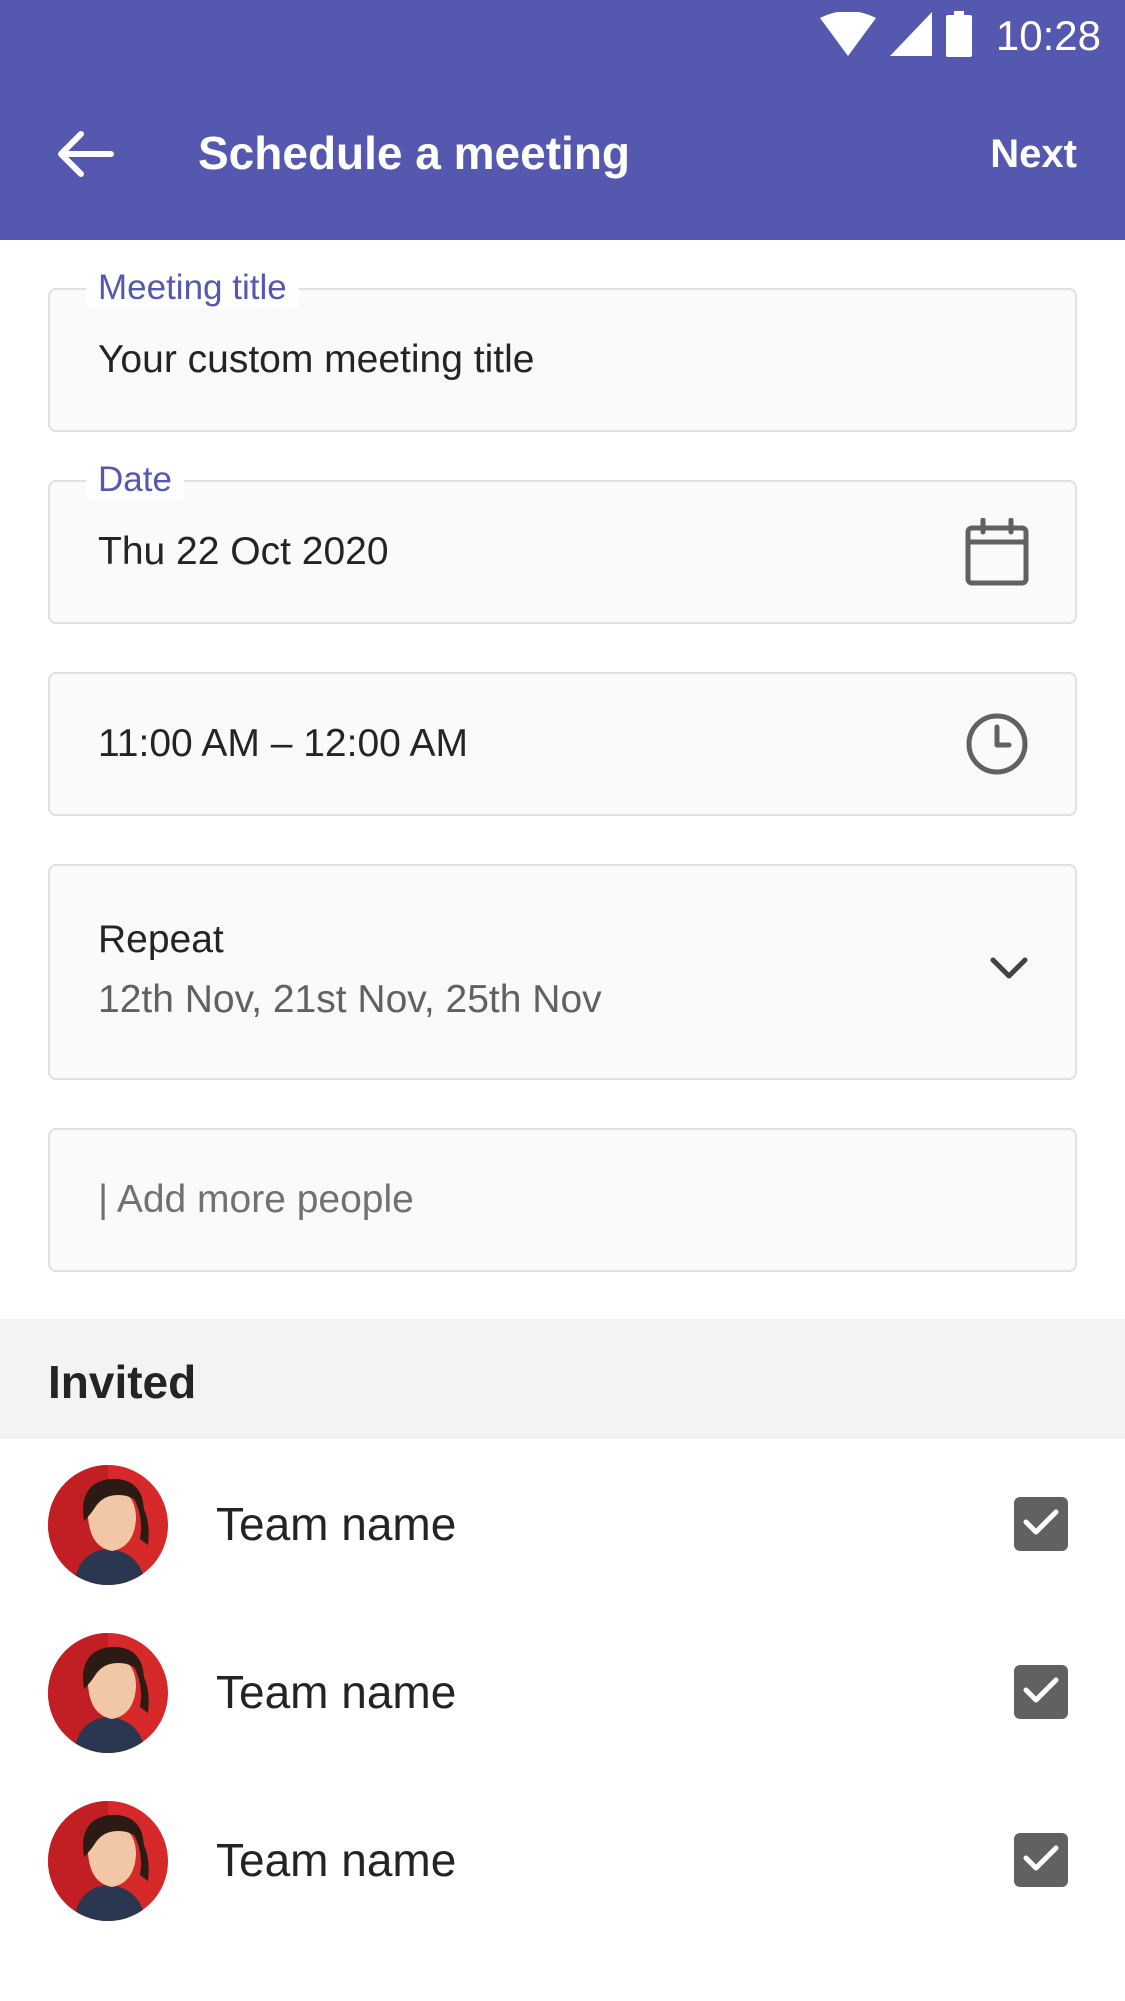 The height and width of the screenshot is (2001, 1125). I want to click on cellular-signal-icon, so click(910, 36).